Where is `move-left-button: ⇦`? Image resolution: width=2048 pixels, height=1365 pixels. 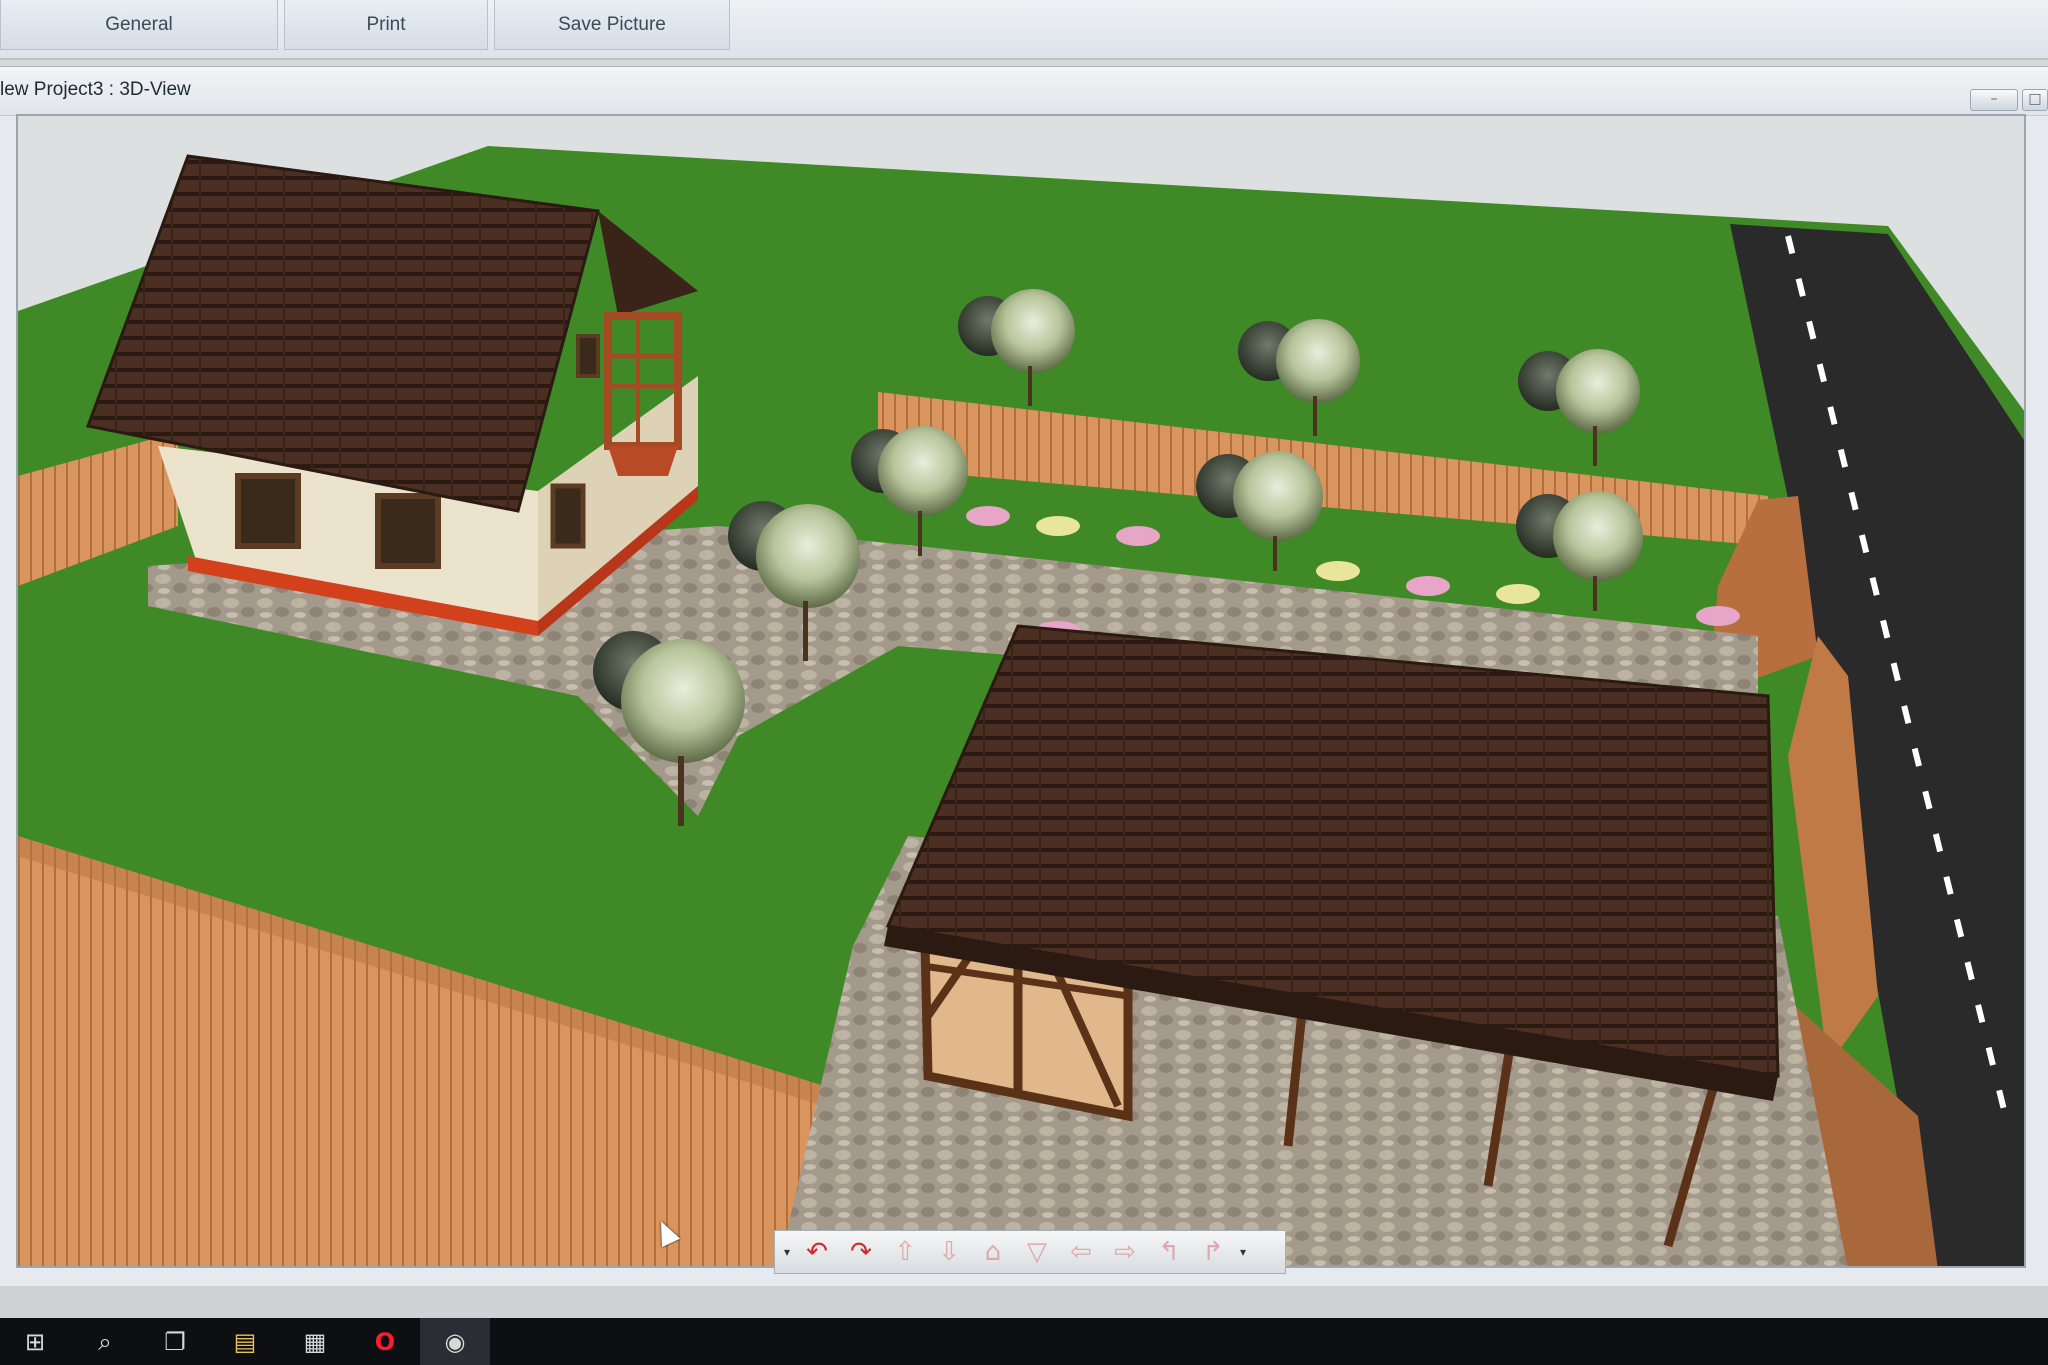
move-left-button: ⇦ is located at coordinates (1081, 1252).